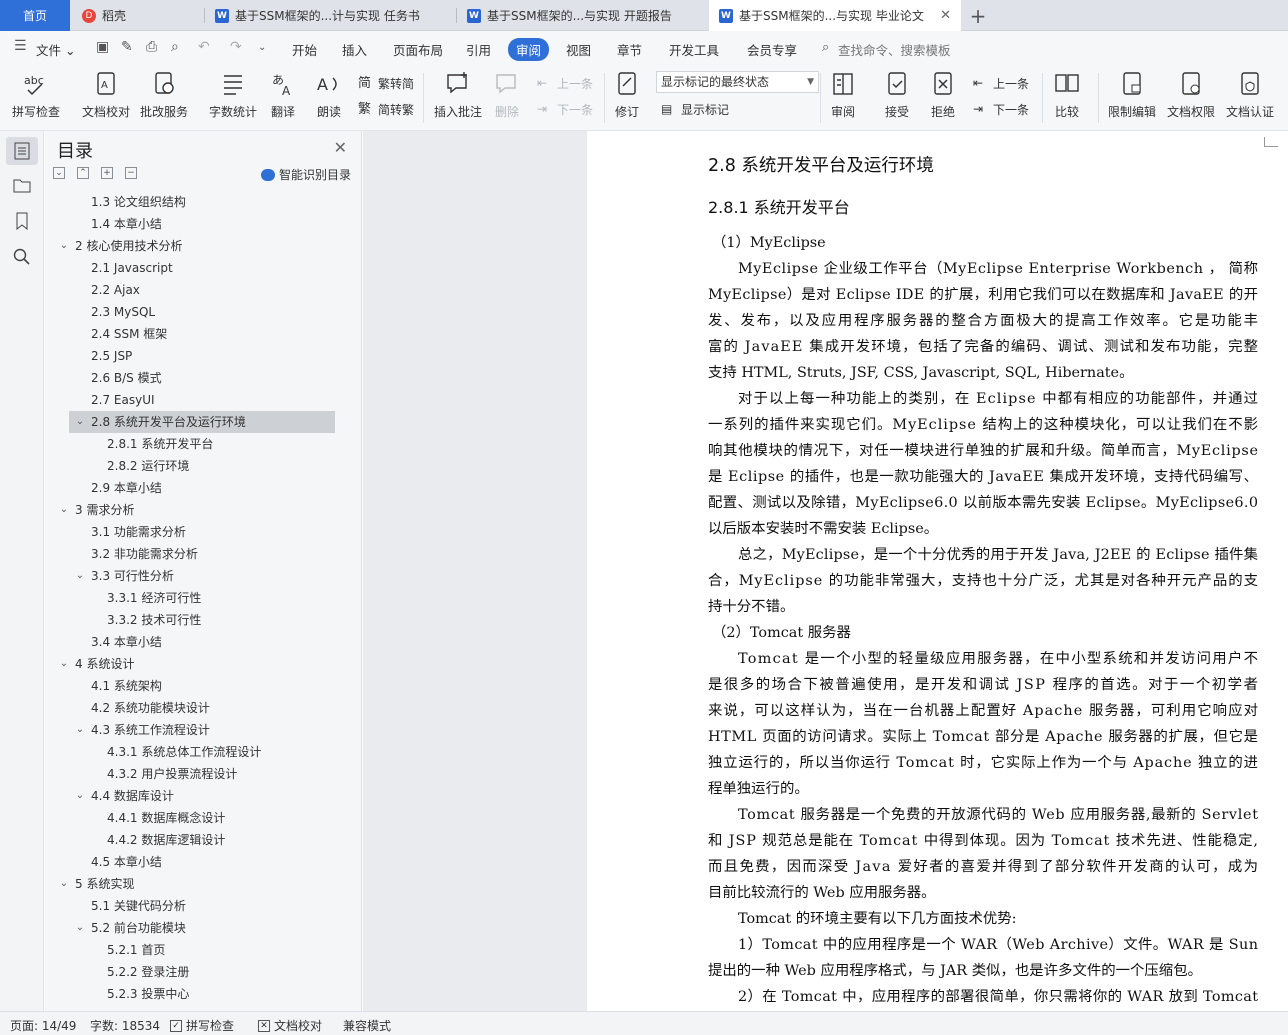 The height and width of the screenshot is (1035, 1288). I want to click on toc-item: 3.4 本章小结, so click(194, 642).